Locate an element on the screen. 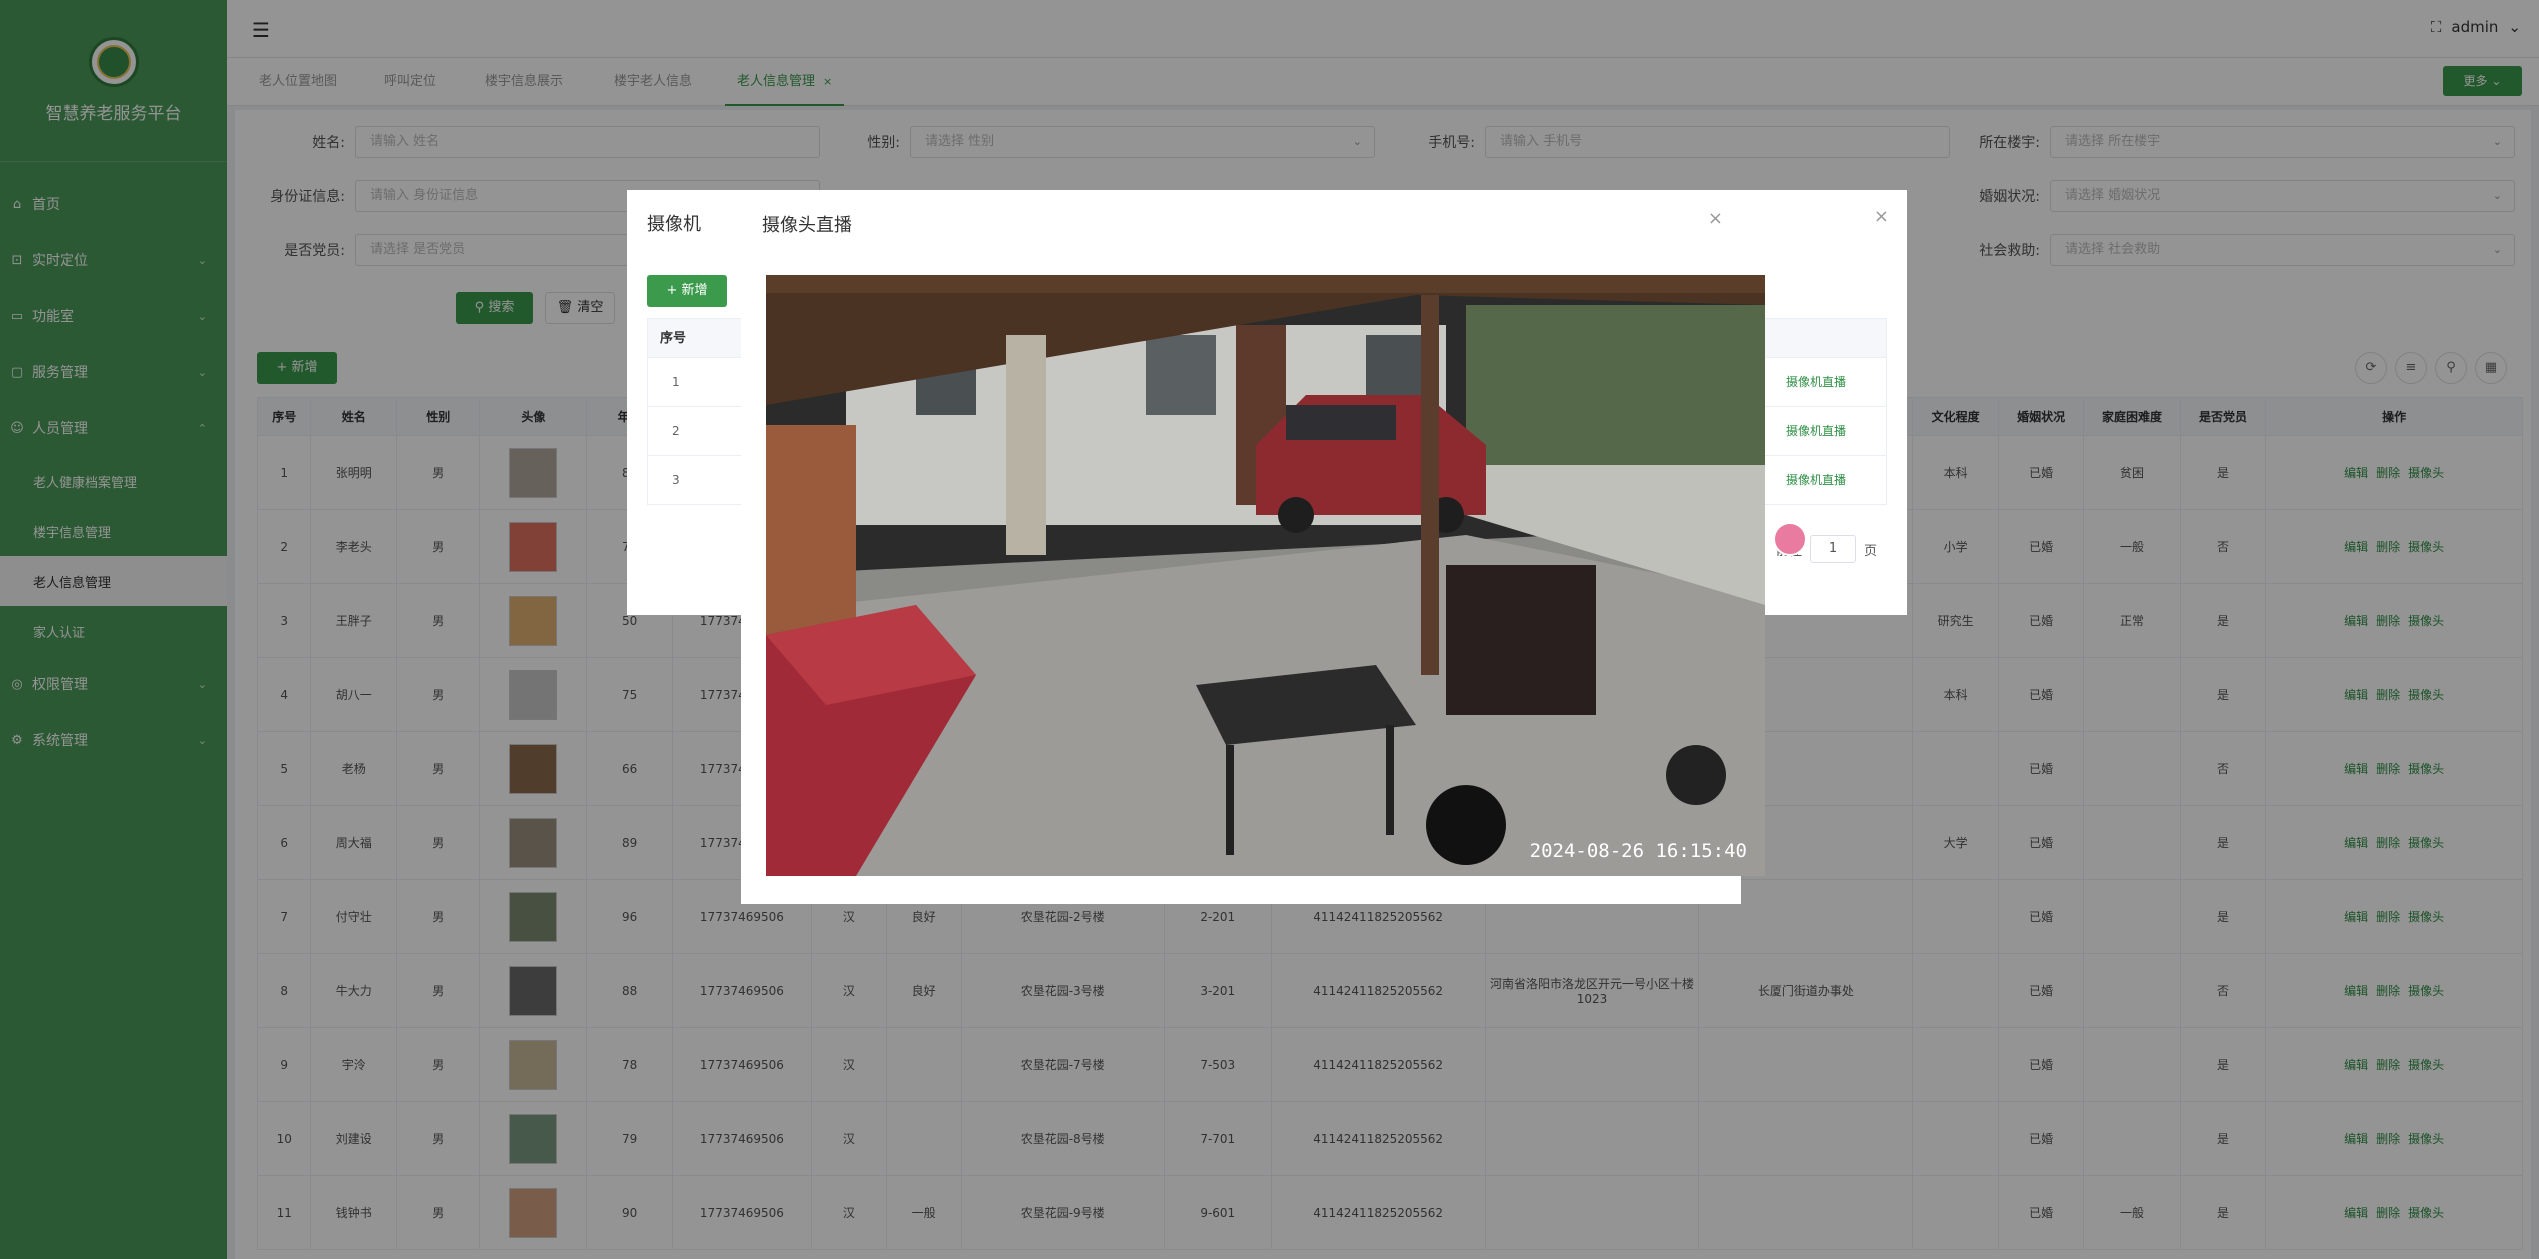 The image size is (2539, 1259). floating-assistant-icon is located at coordinates (1790, 539).